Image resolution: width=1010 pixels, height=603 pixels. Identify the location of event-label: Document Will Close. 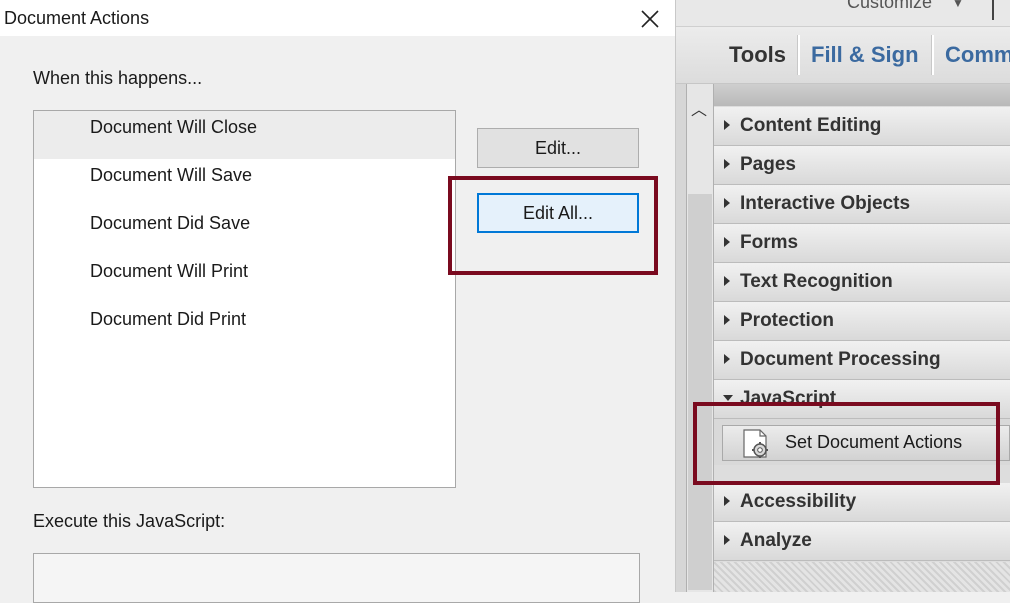
(174, 127).